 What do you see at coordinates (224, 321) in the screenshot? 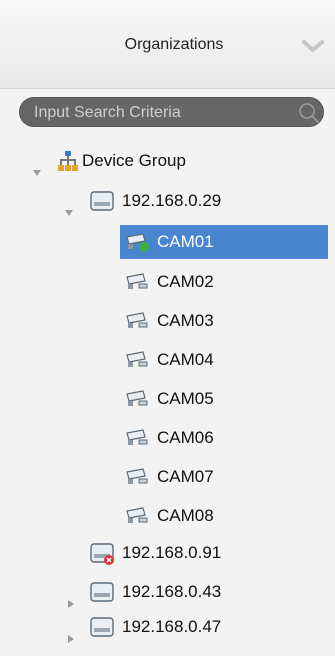
I see `tree-node-camera: CAM03` at bounding box center [224, 321].